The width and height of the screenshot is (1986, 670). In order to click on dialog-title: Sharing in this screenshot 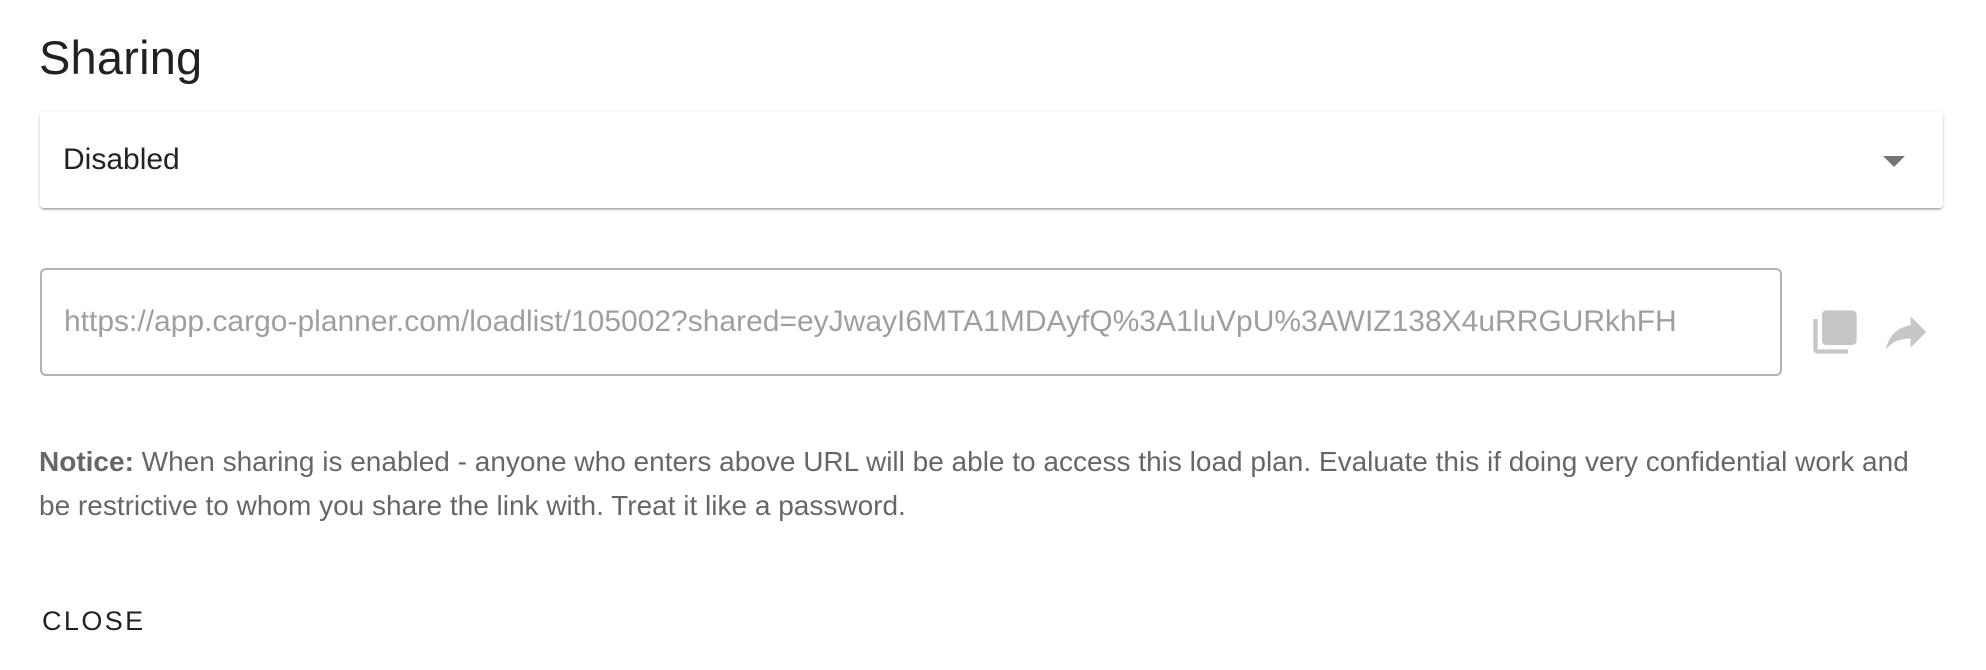, I will do `click(121, 57)`.